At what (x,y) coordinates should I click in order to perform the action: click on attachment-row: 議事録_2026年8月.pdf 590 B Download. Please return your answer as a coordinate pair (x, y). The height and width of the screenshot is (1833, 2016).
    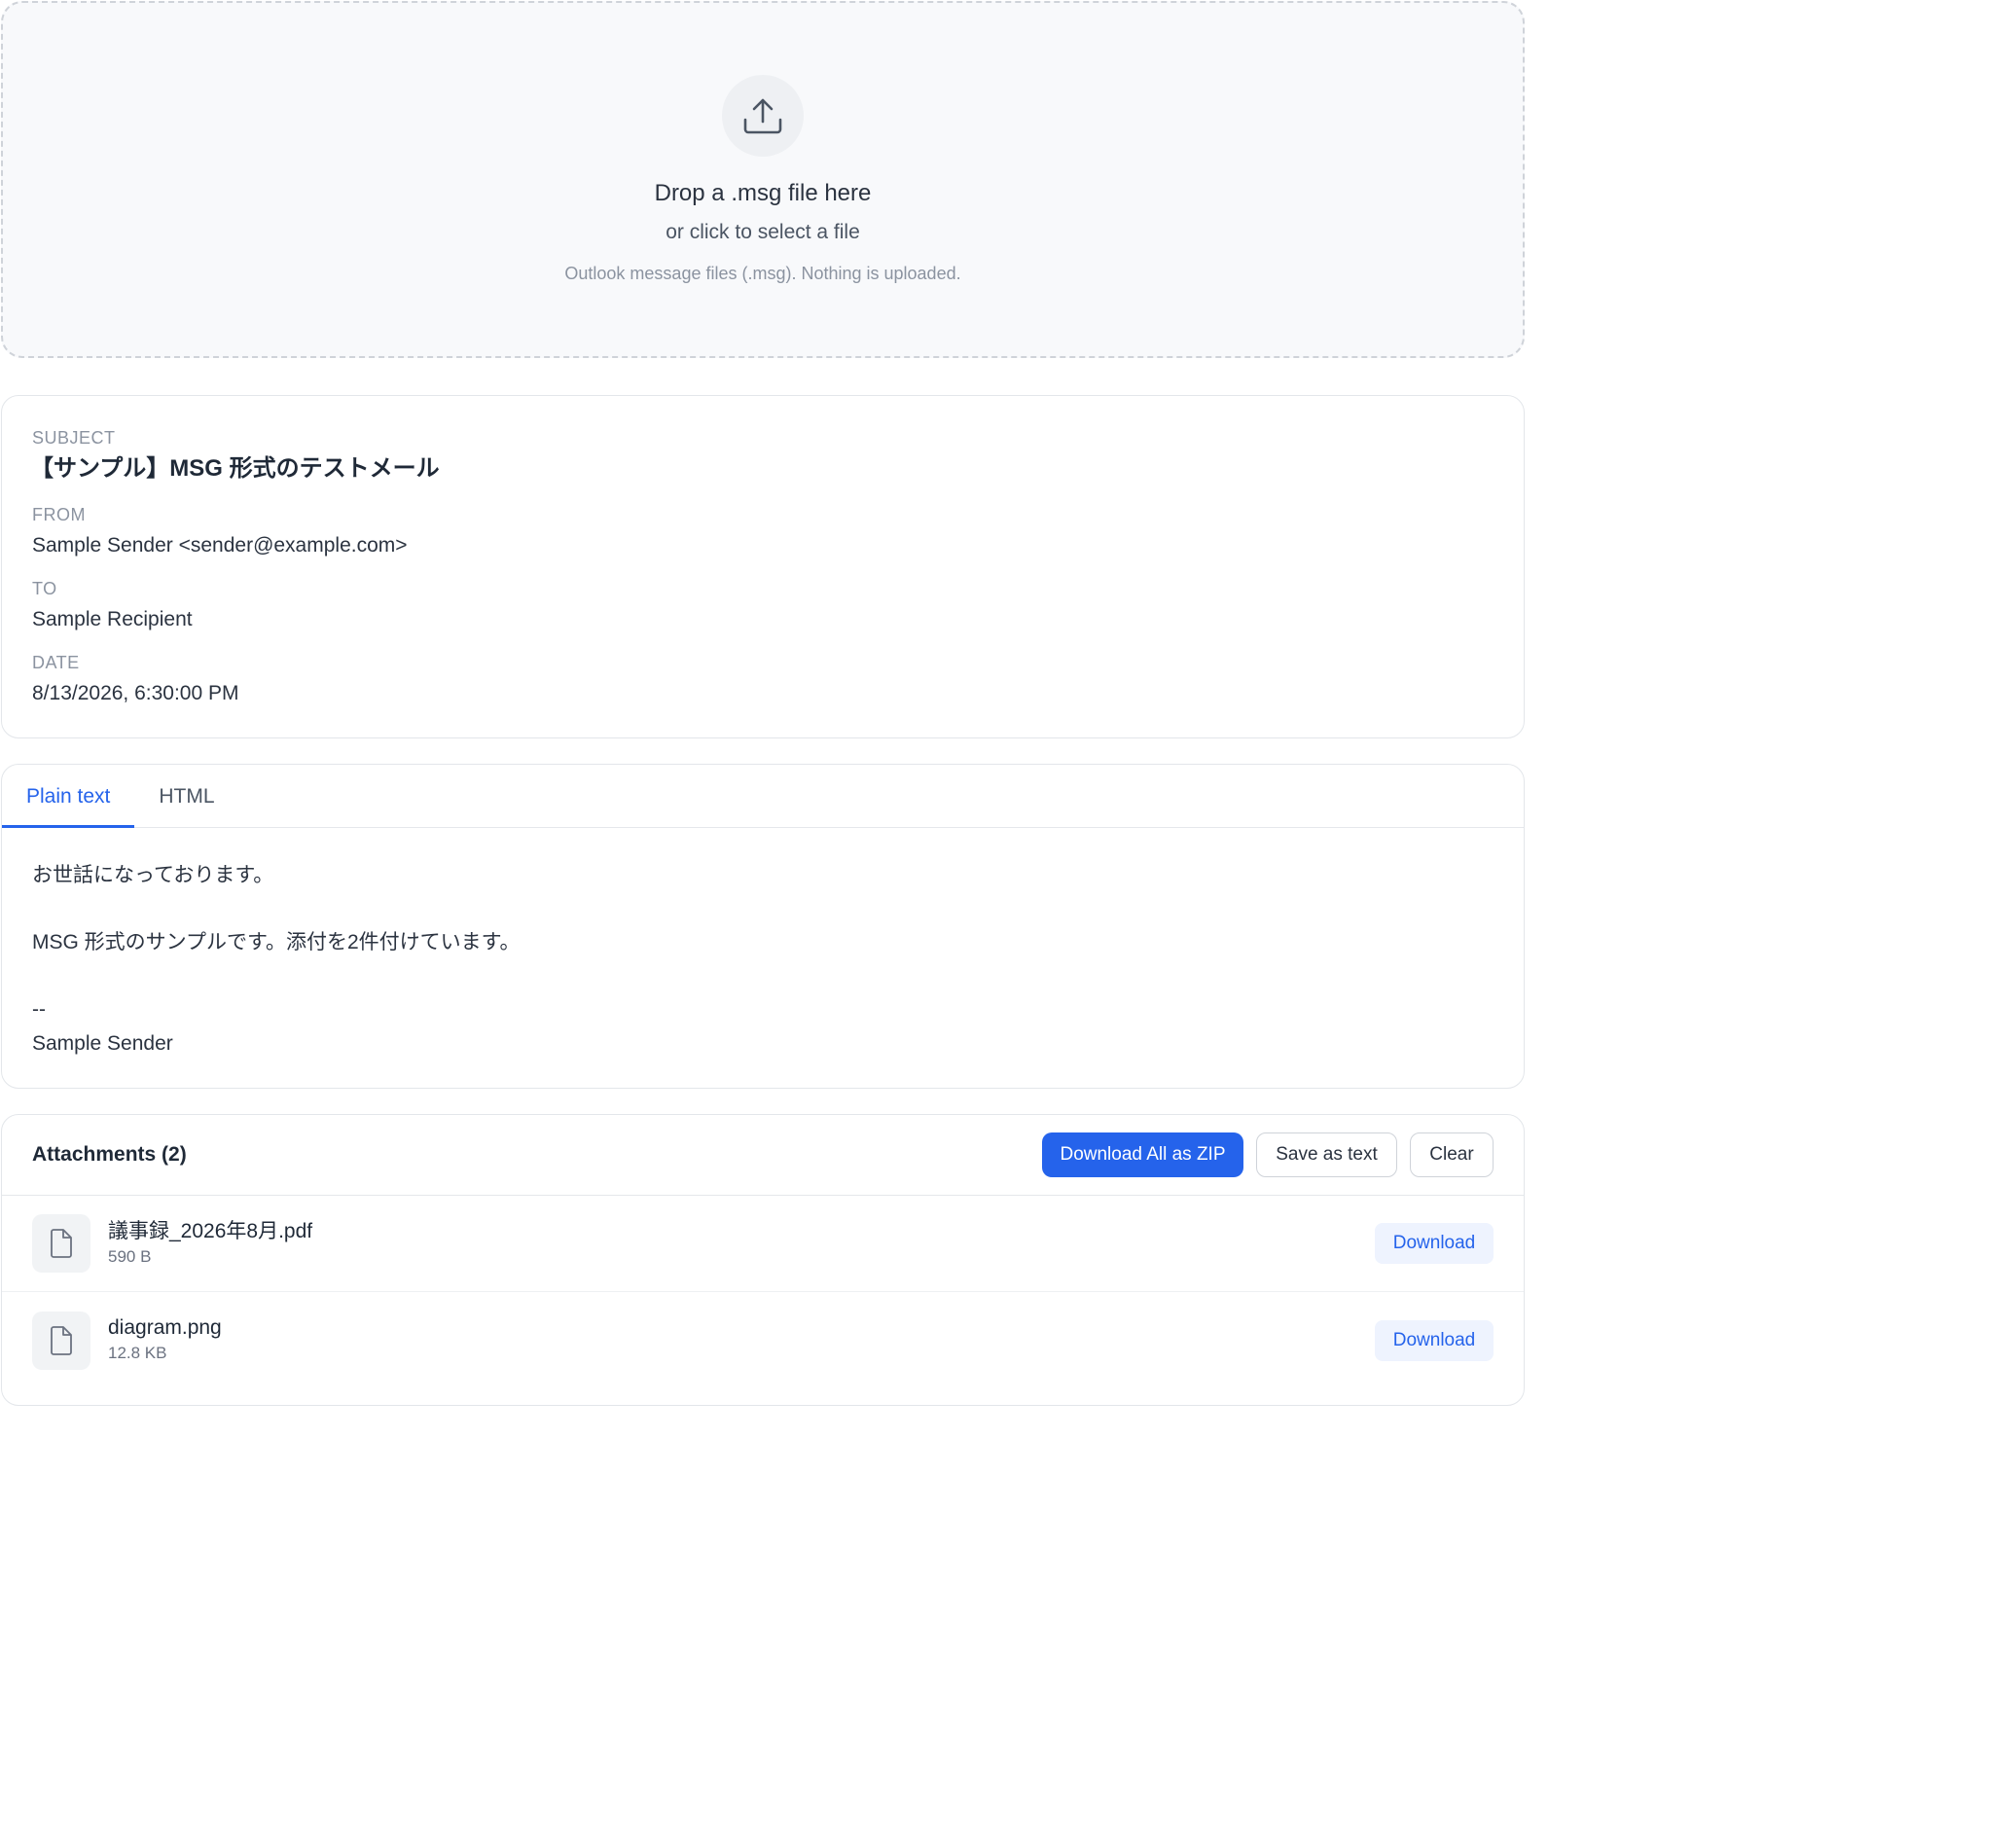
    Looking at the image, I should click on (763, 1244).